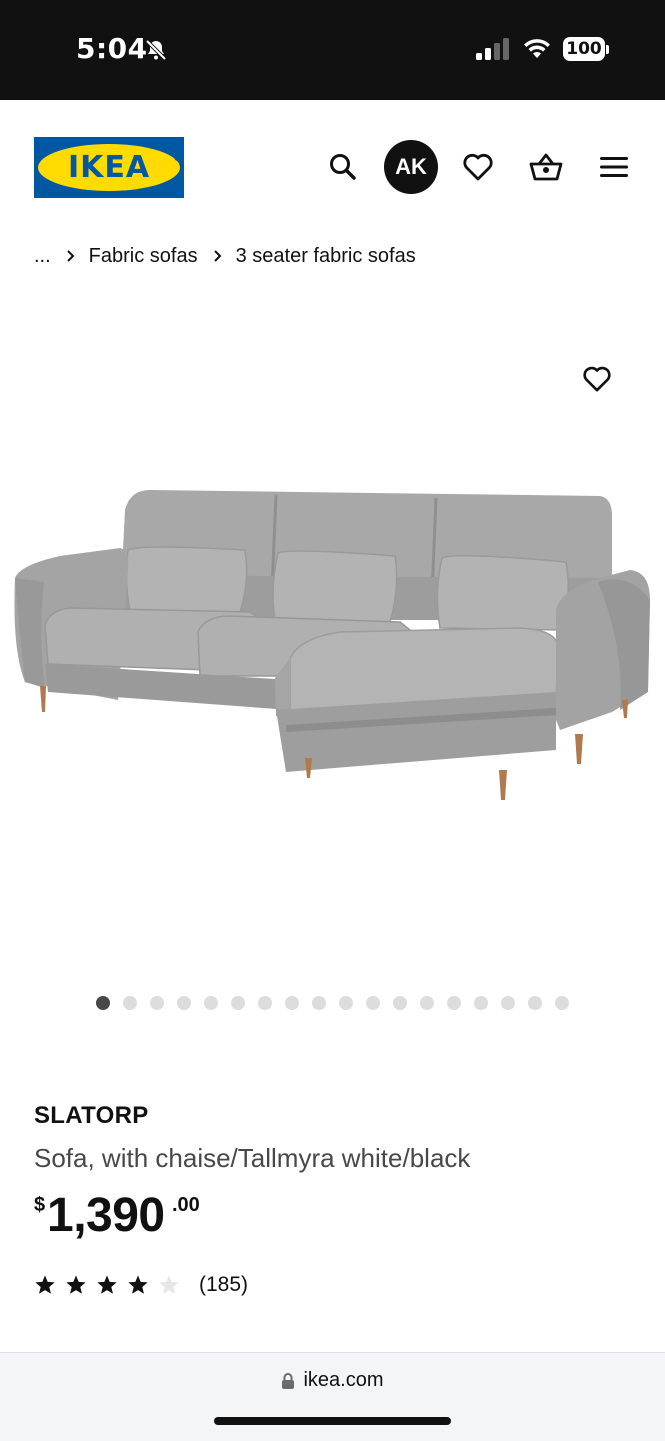 Image resolution: width=665 pixels, height=1441 pixels. What do you see at coordinates (186, 1205) in the screenshot?
I see `price-decimal: .00` at bounding box center [186, 1205].